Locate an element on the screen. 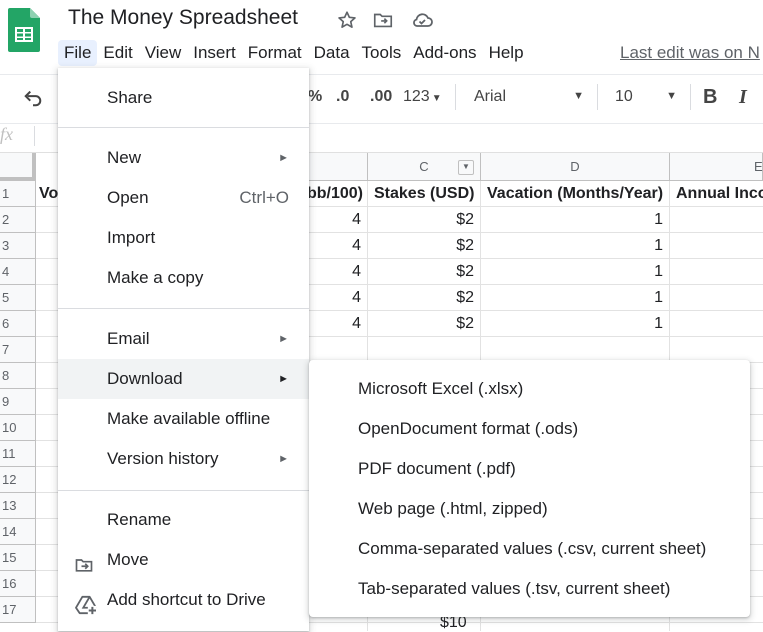 The height and width of the screenshot is (632, 763). cell-c1: Stakes (USD) is located at coordinates (424, 194).